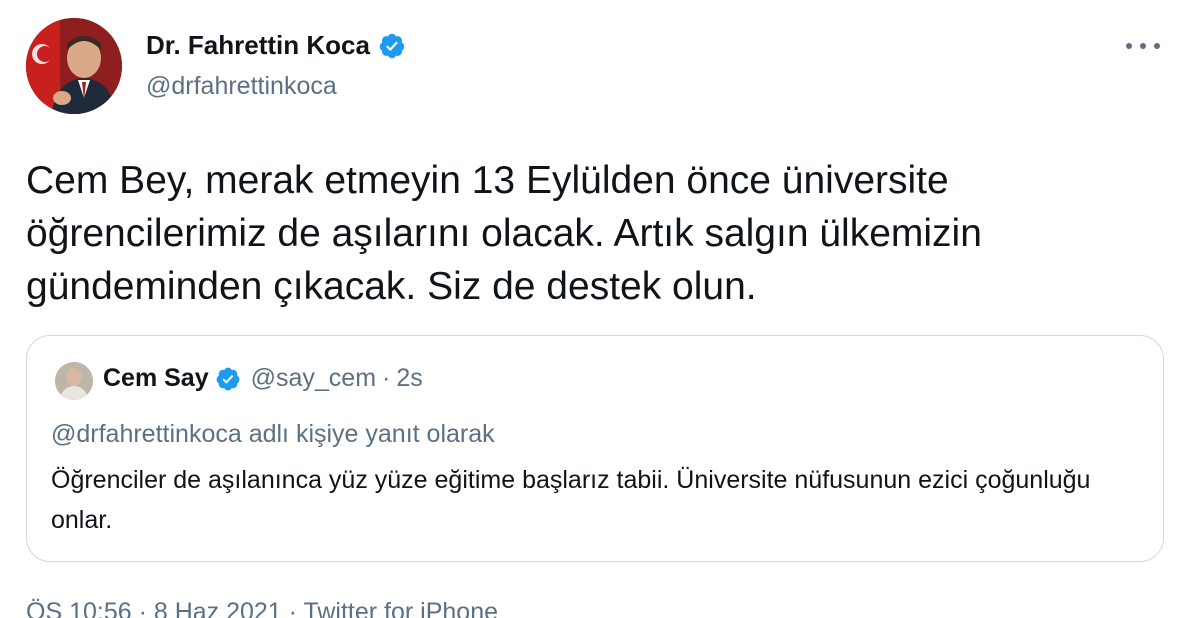 This screenshot has width=1200, height=618. What do you see at coordinates (156, 378) in the screenshot?
I see `quoted-author-name: Cem Say` at bounding box center [156, 378].